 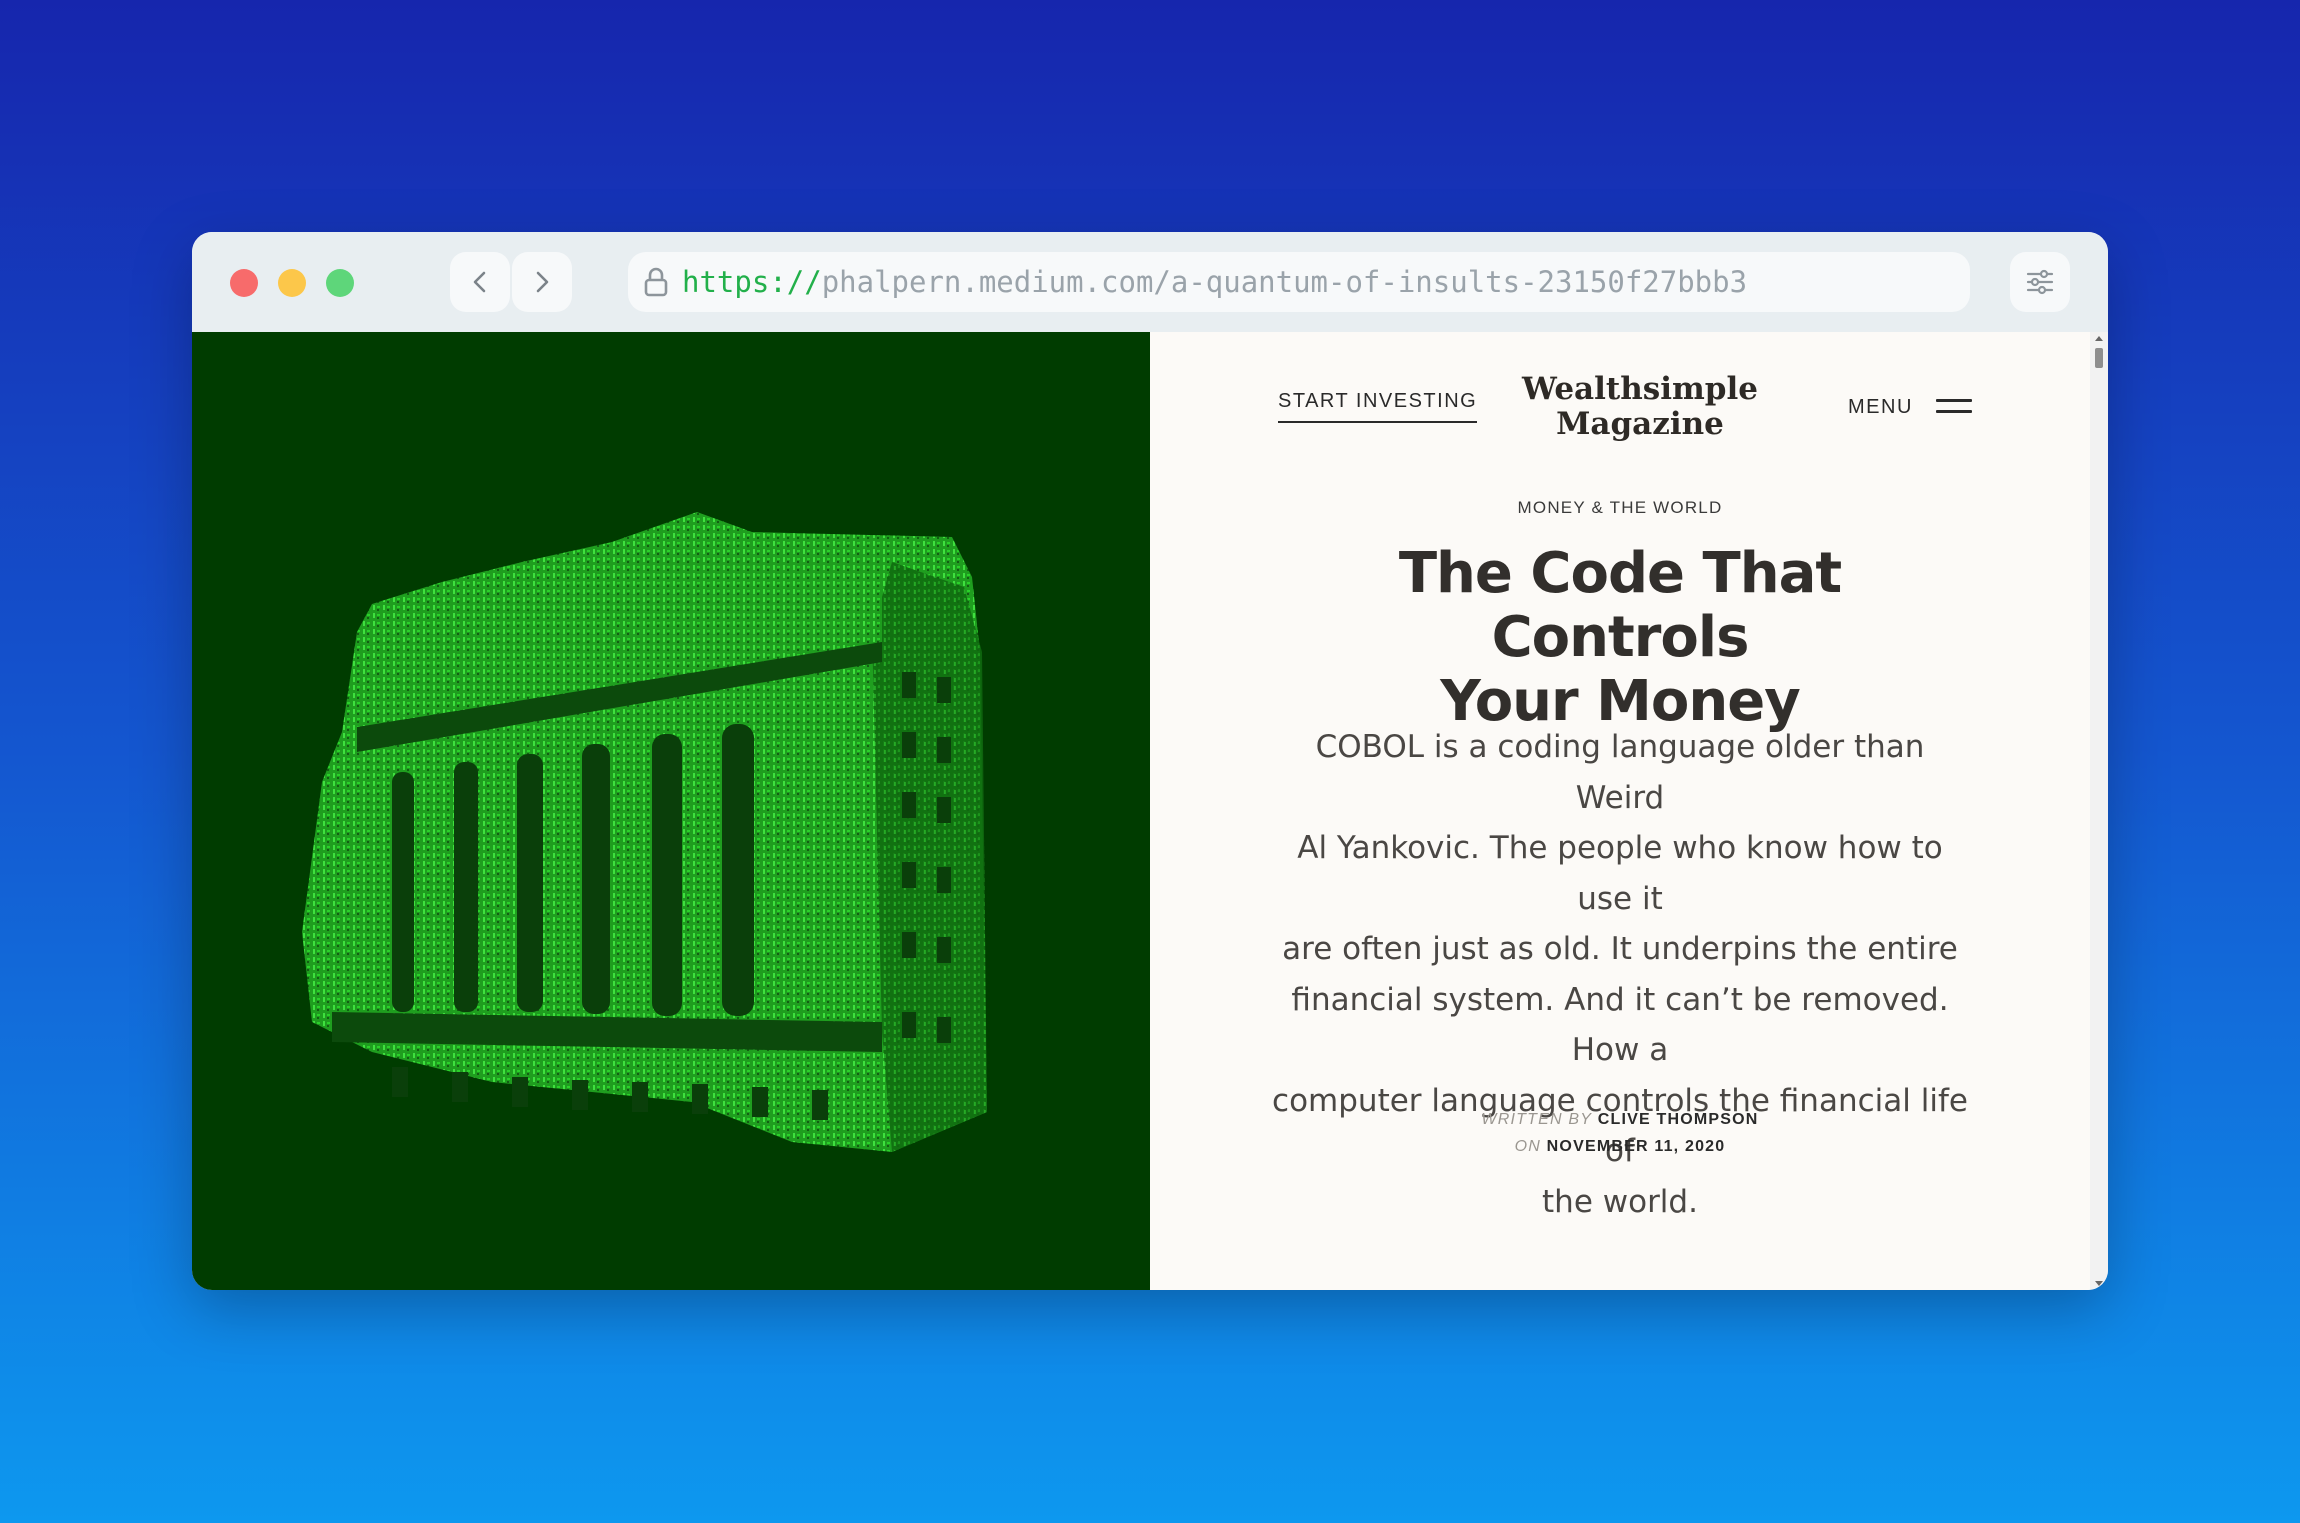 I want to click on hamburger-menu-icon, so click(x=1954, y=406).